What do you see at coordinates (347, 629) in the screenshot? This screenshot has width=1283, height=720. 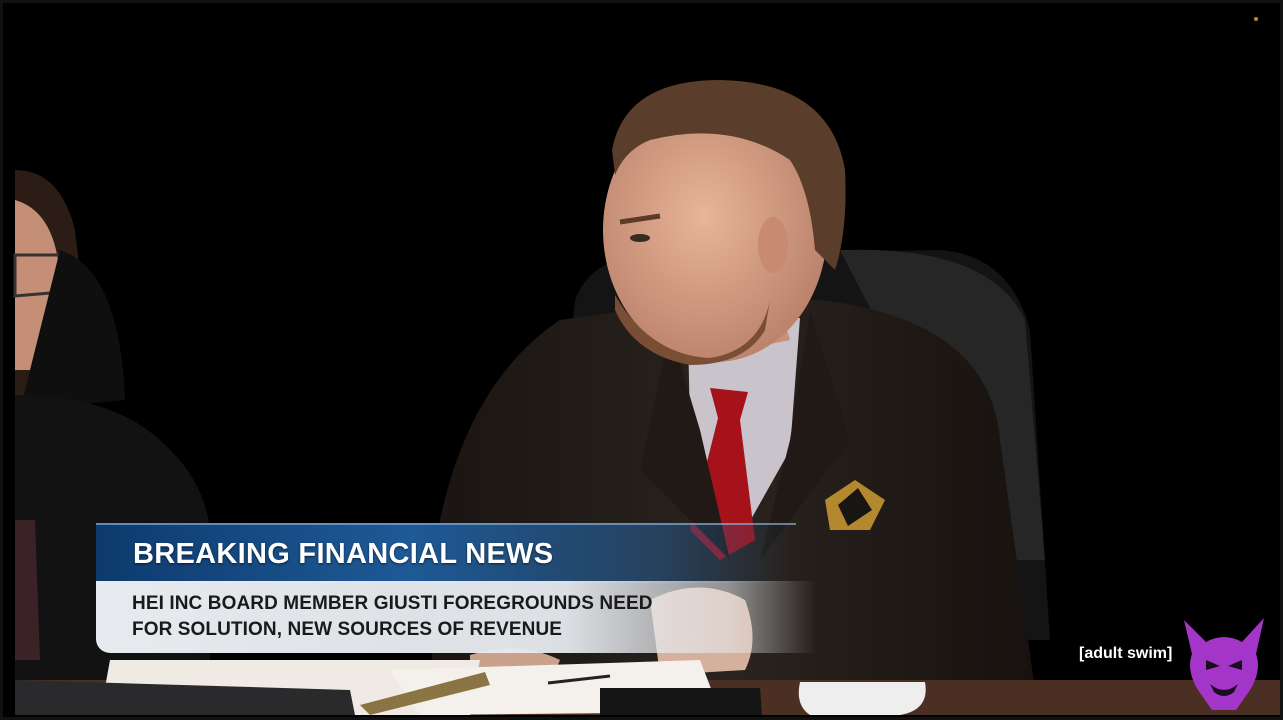 I see `headline-line-2: FOR SOLUTION, NEW SOURCES OF REVENUE` at bounding box center [347, 629].